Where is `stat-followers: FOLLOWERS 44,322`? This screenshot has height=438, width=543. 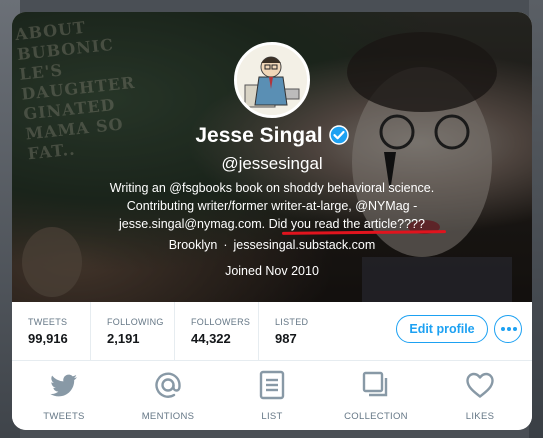
stat-followers: FOLLOWERS 44,322 is located at coordinates (216, 331).